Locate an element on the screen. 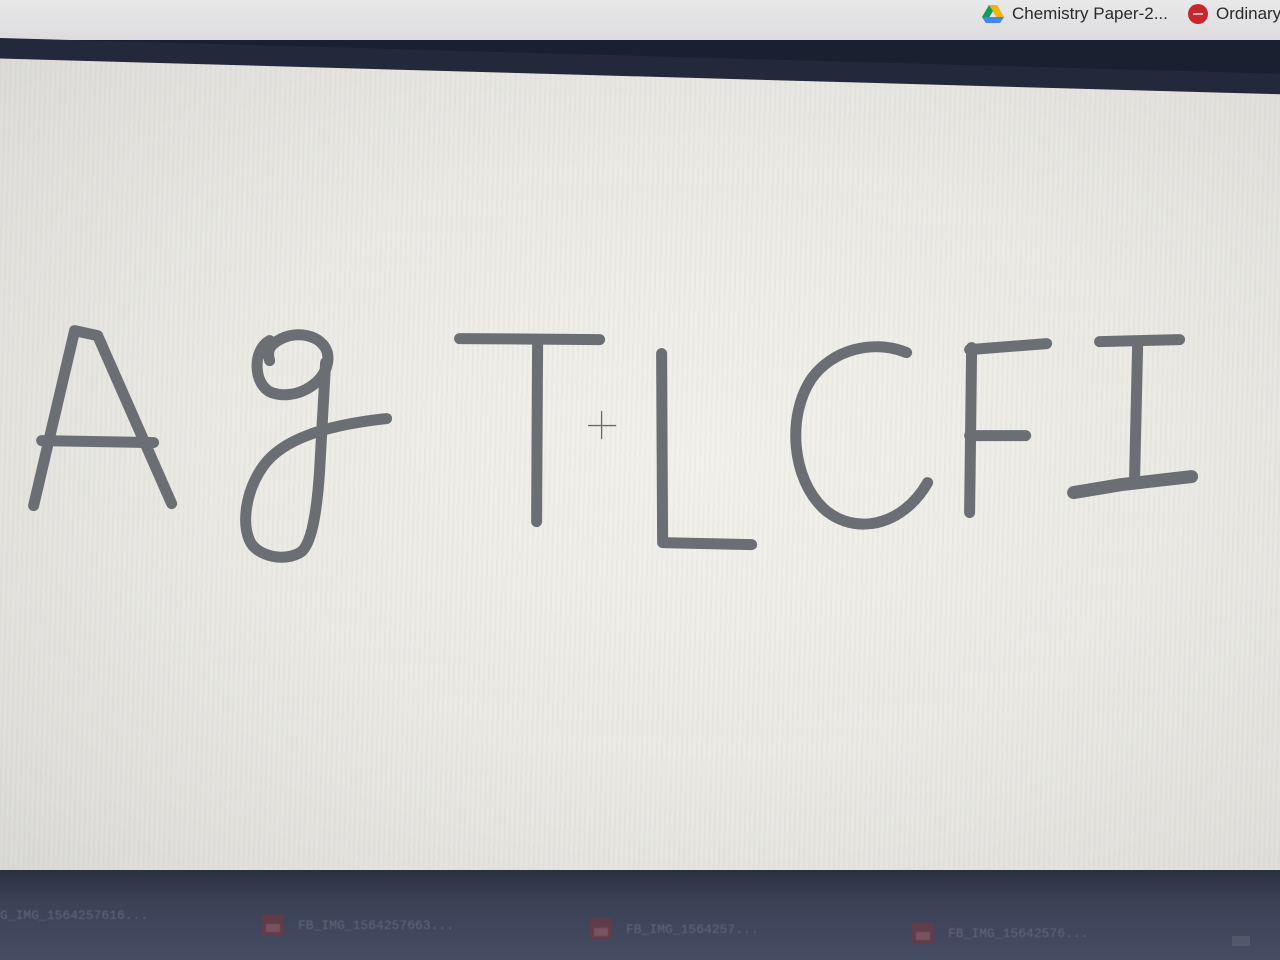 Image resolution: width=1280 pixels, height=960 pixels. letter-c is located at coordinates (862, 435).